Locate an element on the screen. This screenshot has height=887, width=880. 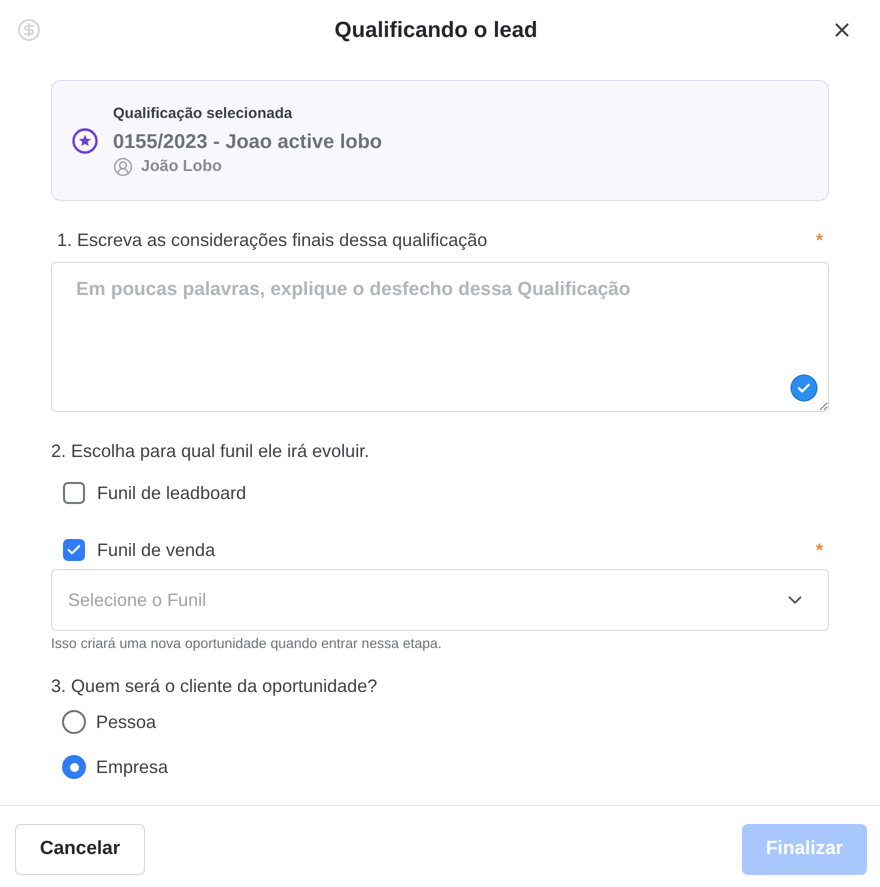
dollar-coin-icon is located at coordinates (29, 30).